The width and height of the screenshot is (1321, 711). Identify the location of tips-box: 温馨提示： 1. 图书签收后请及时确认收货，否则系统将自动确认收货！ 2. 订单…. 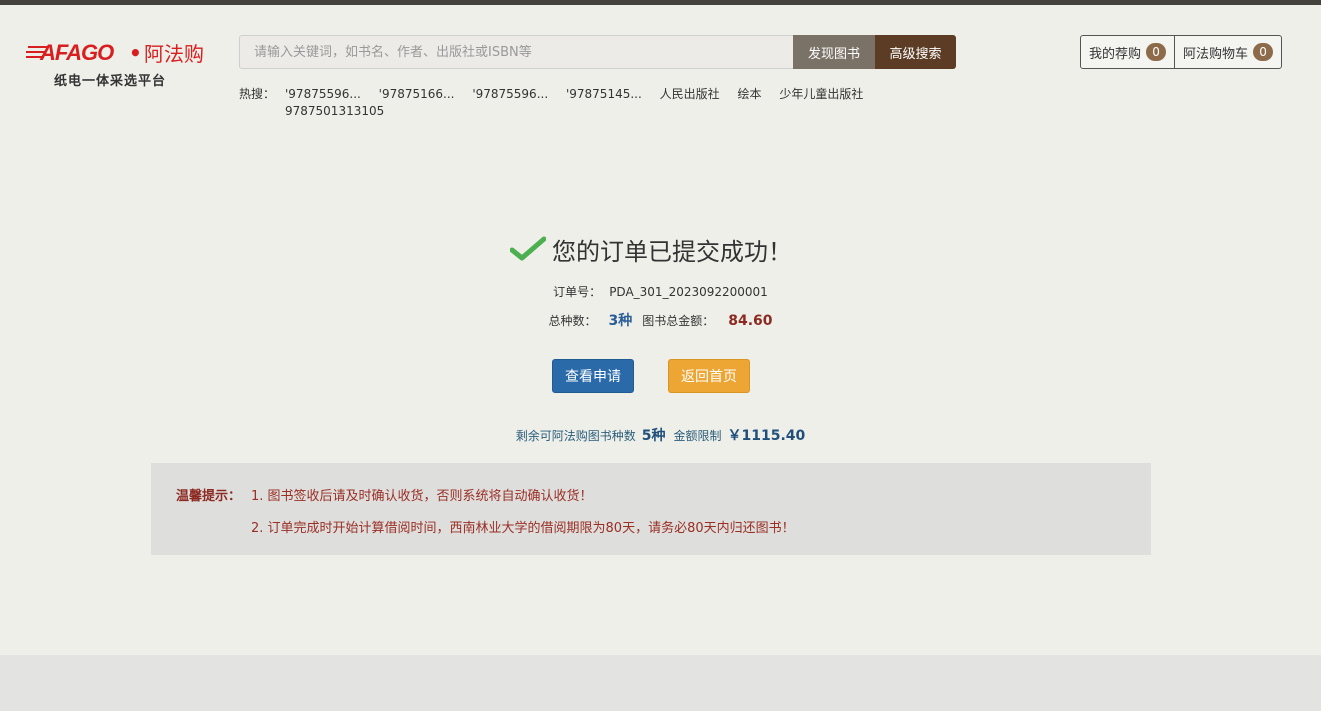
(651, 509).